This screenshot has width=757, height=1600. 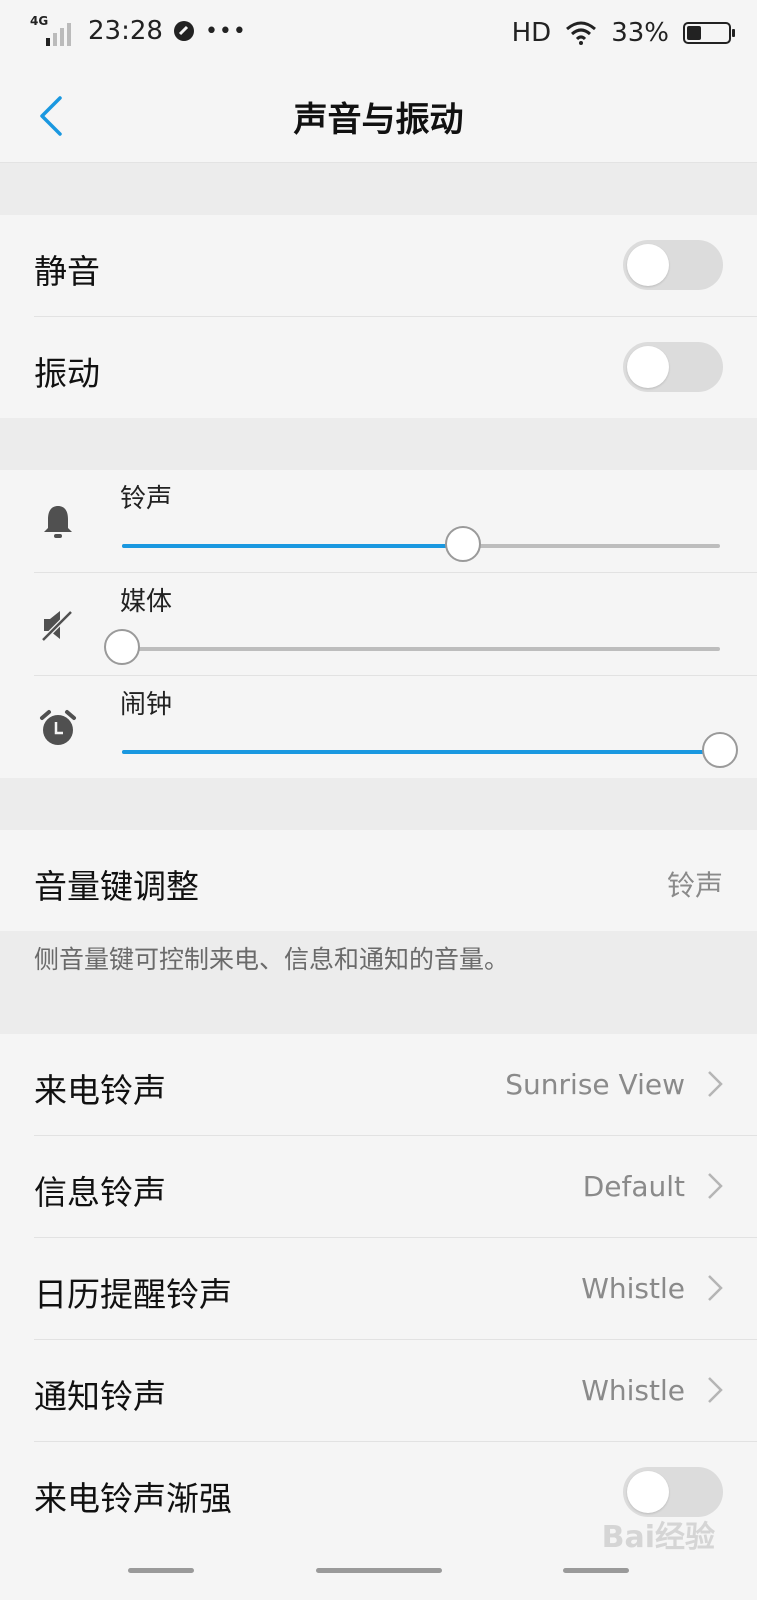 I want to click on alarm-volume-slider, so click(x=430, y=750).